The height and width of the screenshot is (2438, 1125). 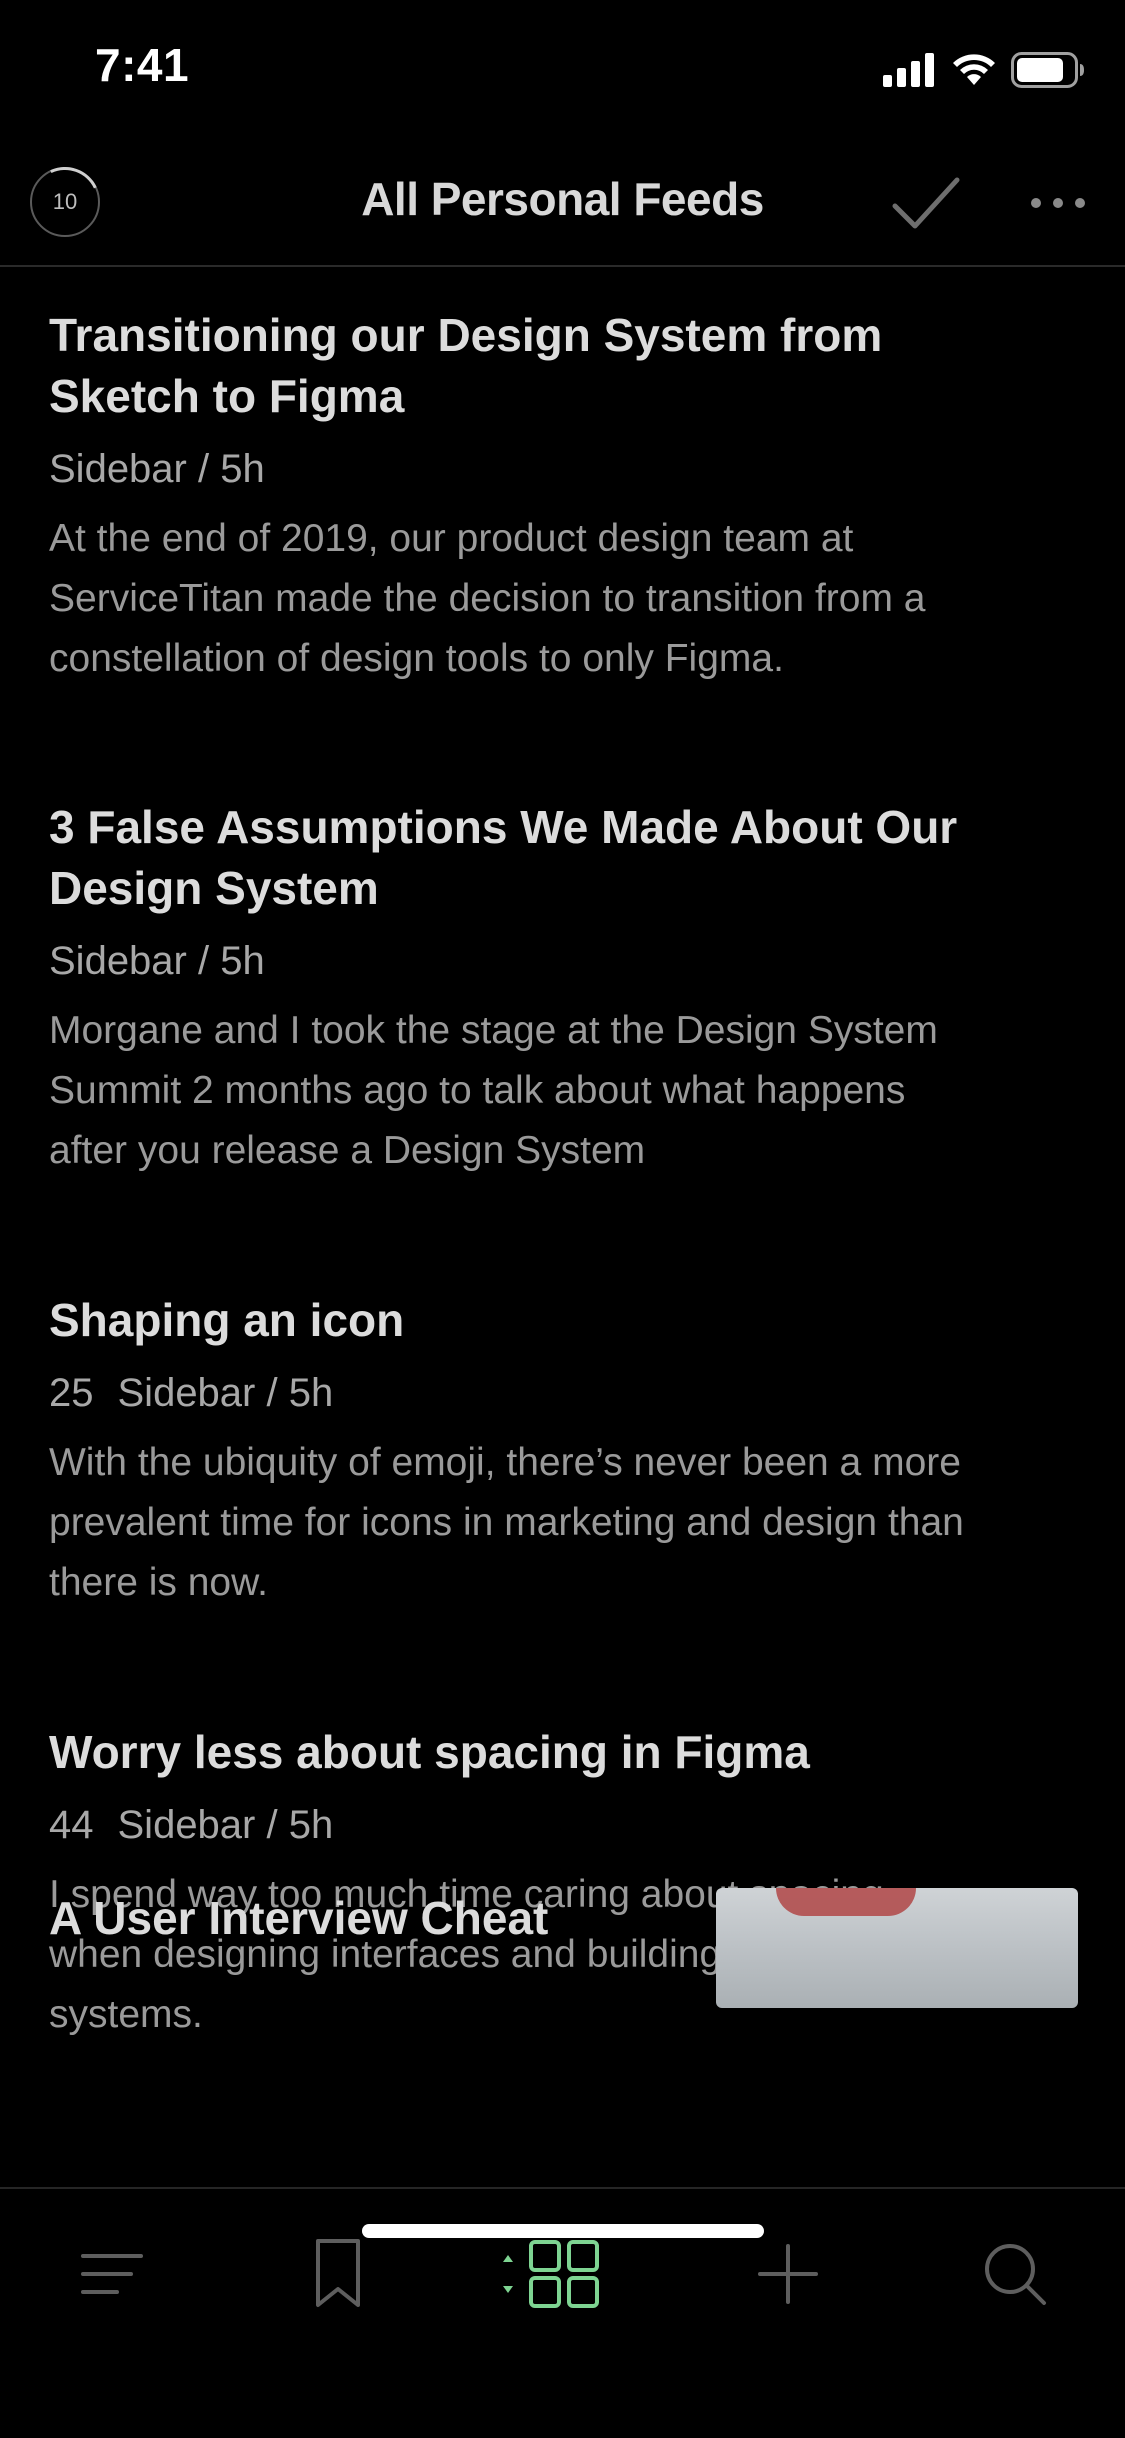 I want to click on grid-layout-icon, so click(x=551, y=2274).